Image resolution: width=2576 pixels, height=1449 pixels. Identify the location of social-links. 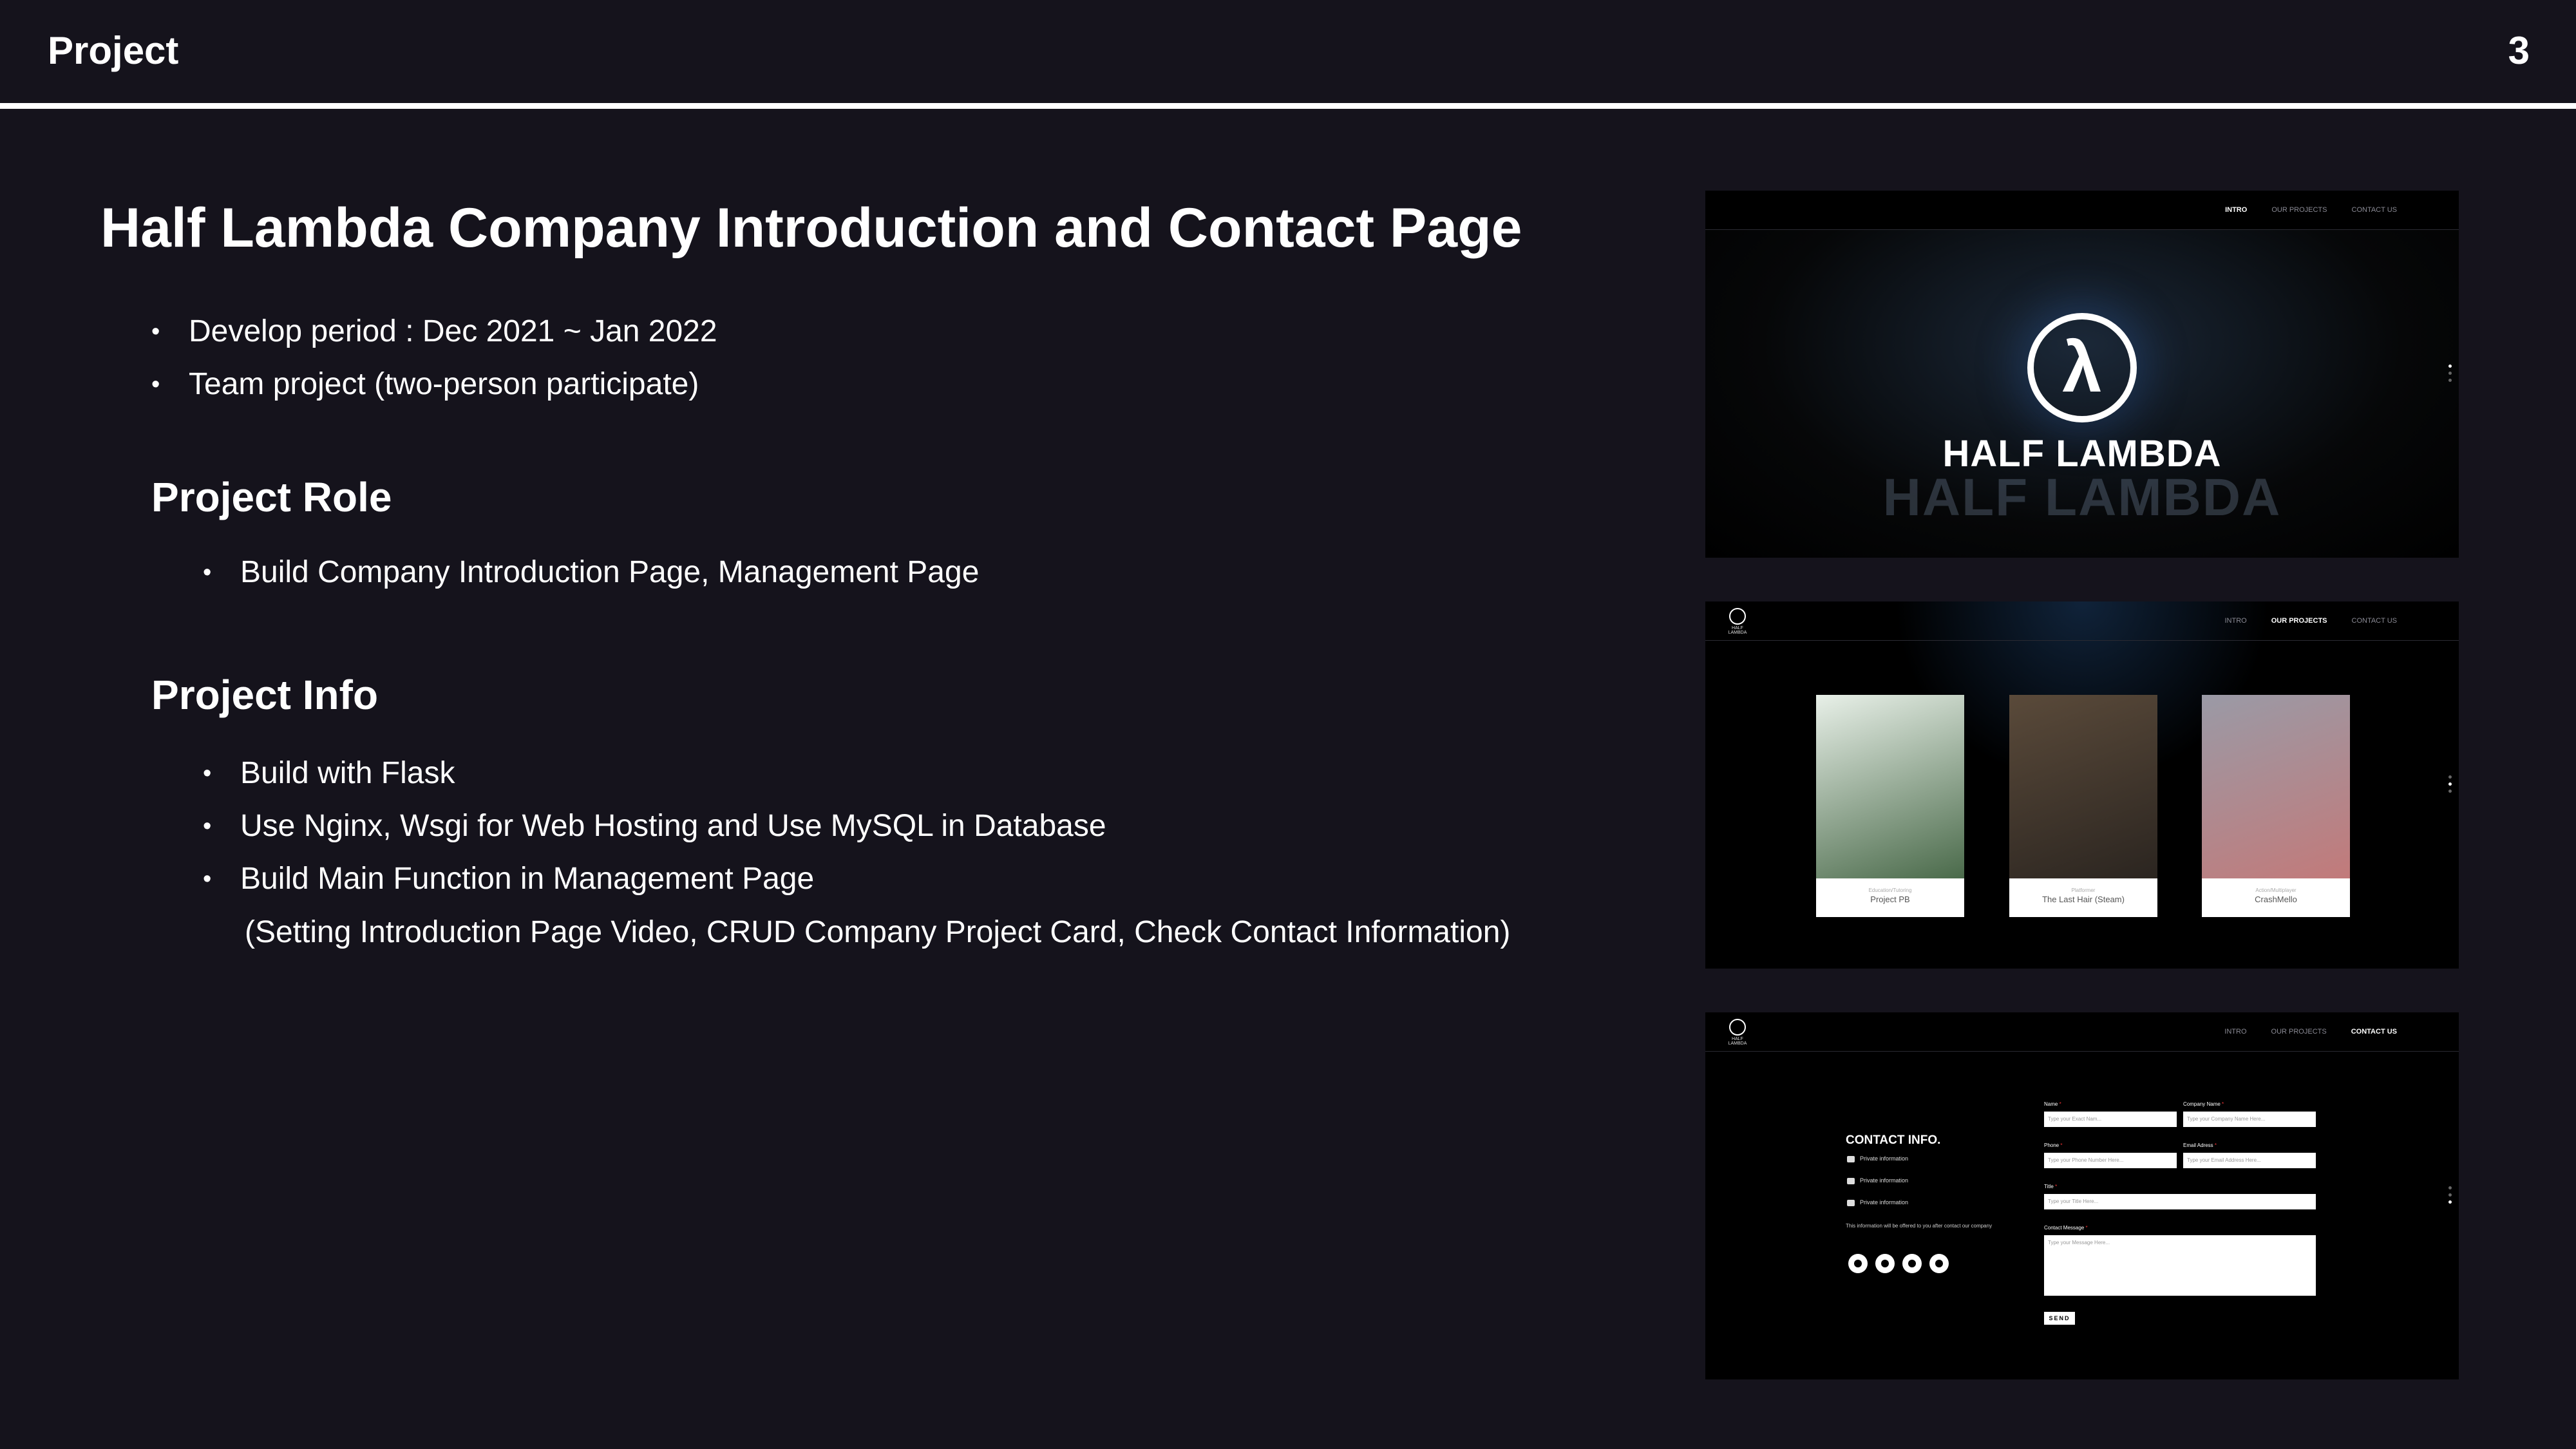
(1898, 1263).